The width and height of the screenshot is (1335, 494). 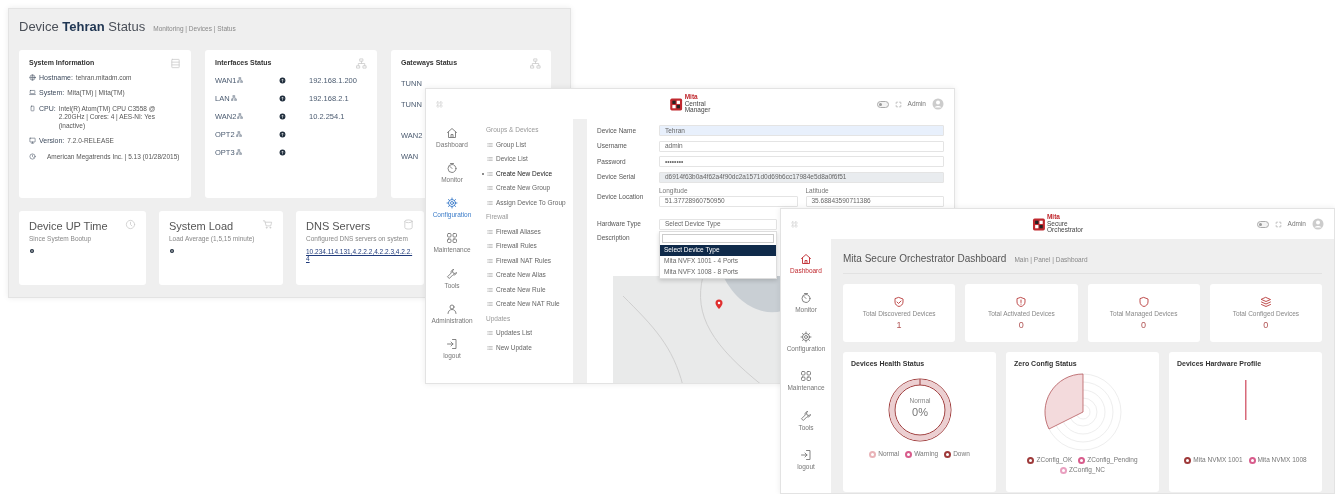 What do you see at coordinates (718, 238) in the screenshot?
I see `search-field` at bounding box center [718, 238].